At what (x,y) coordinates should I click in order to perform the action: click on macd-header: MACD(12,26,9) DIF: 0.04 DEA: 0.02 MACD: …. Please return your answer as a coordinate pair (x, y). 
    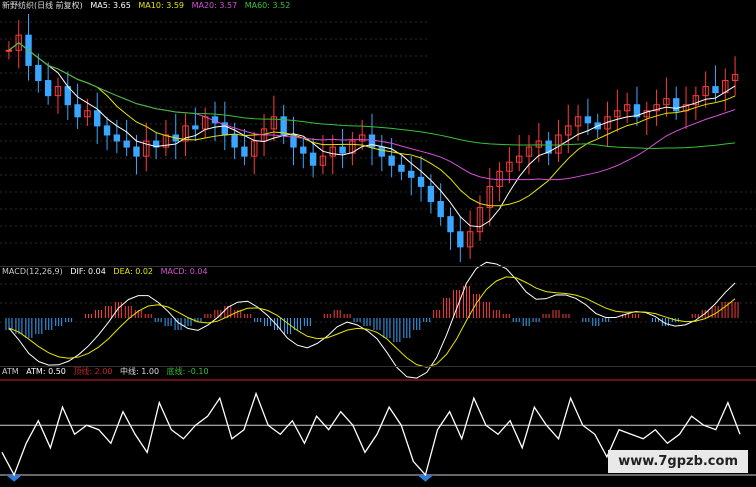
    Looking at the image, I should click on (107, 272).